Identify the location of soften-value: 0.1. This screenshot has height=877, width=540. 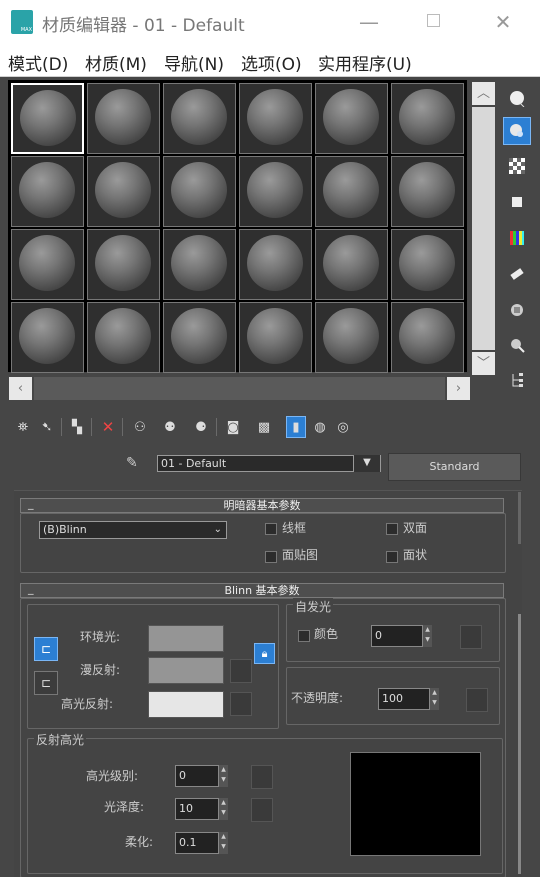
(197, 843).